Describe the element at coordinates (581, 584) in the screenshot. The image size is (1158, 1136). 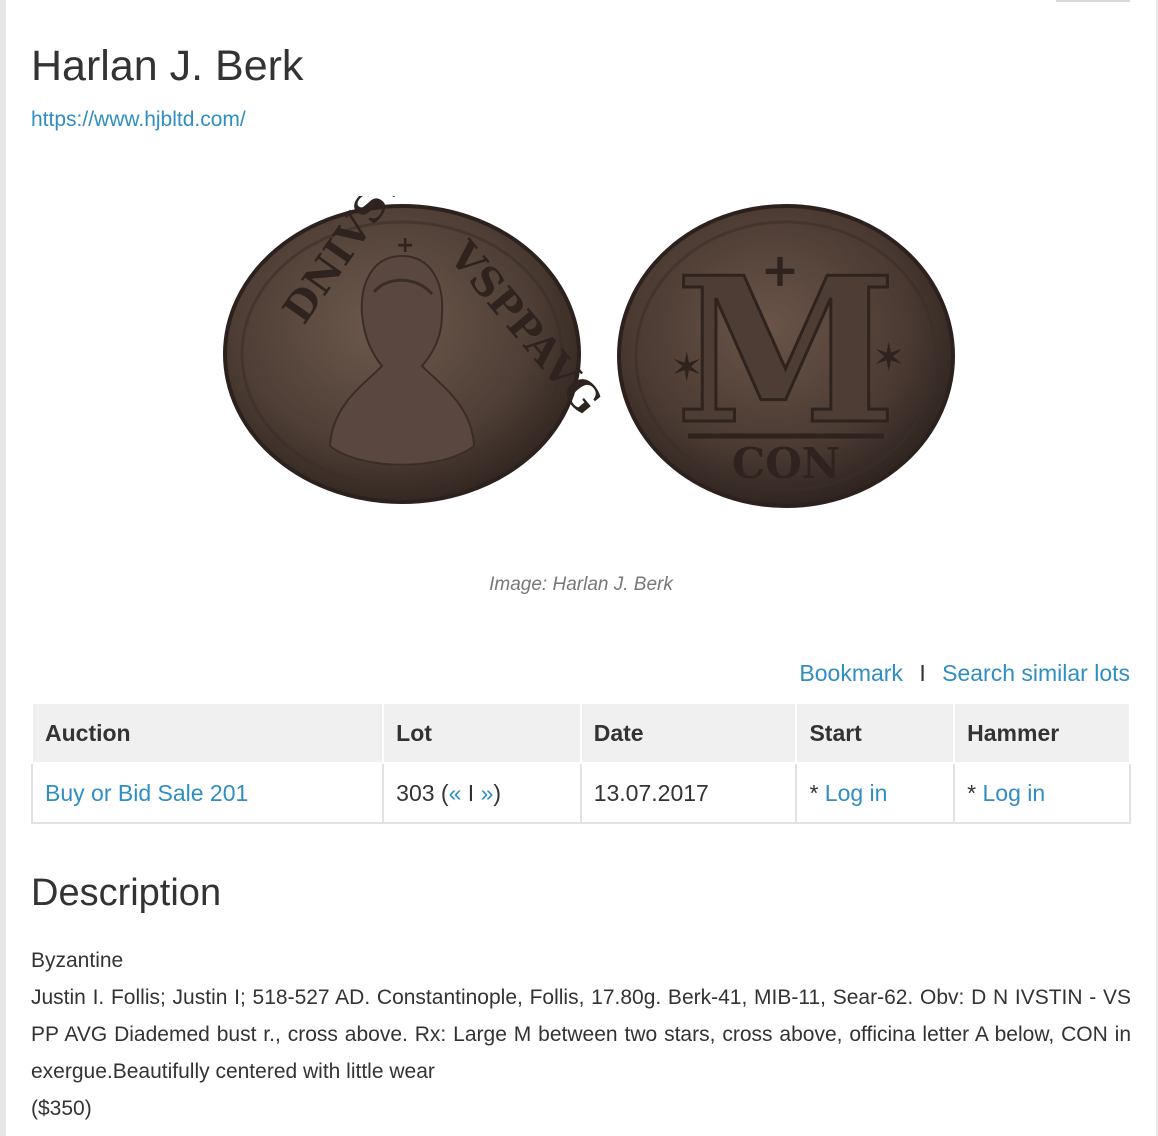
I see `image-caption: Image: Harlan J. Berk` at that location.